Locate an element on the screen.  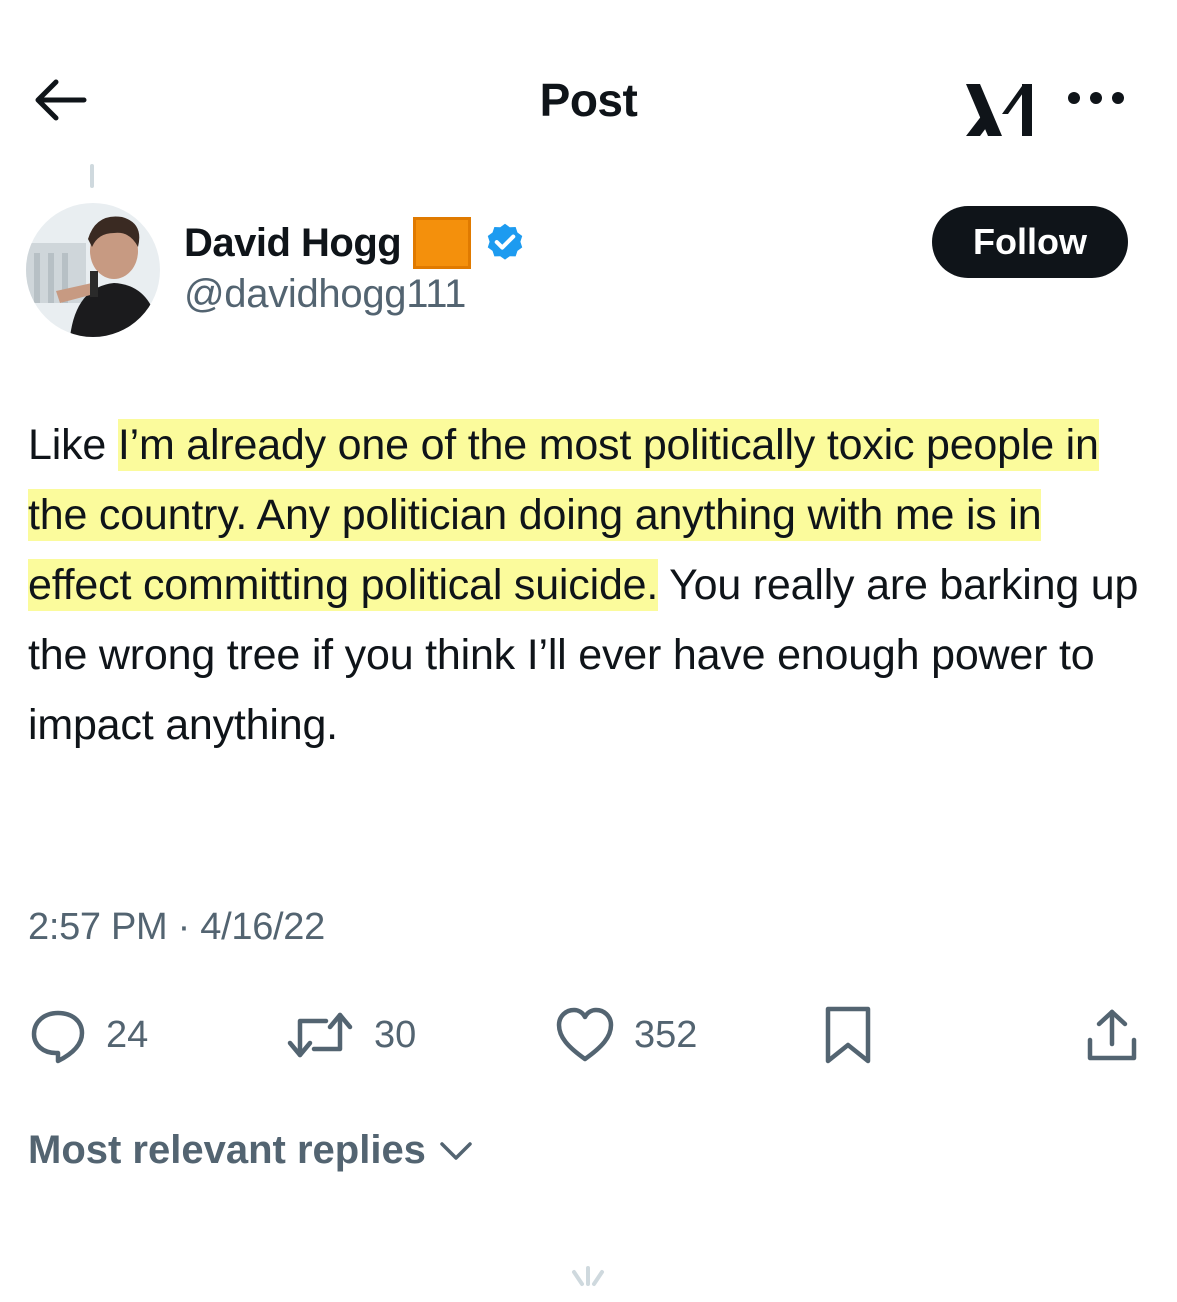
tweet-text-start: Like is located at coordinates (73, 445).